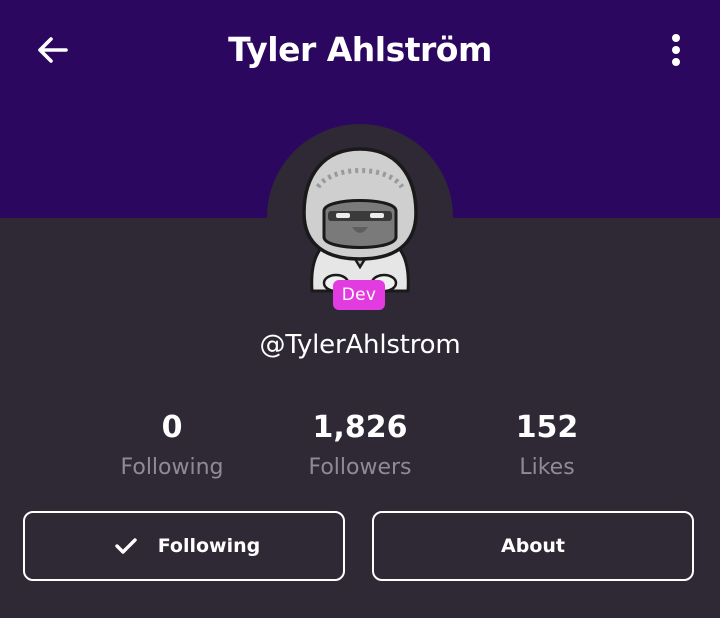 The height and width of the screenshot is (618, 720). What do you see at coordinates (172, 467) in the screenshot?
I see `stat-label: Following` at bounding box center [172, 467].